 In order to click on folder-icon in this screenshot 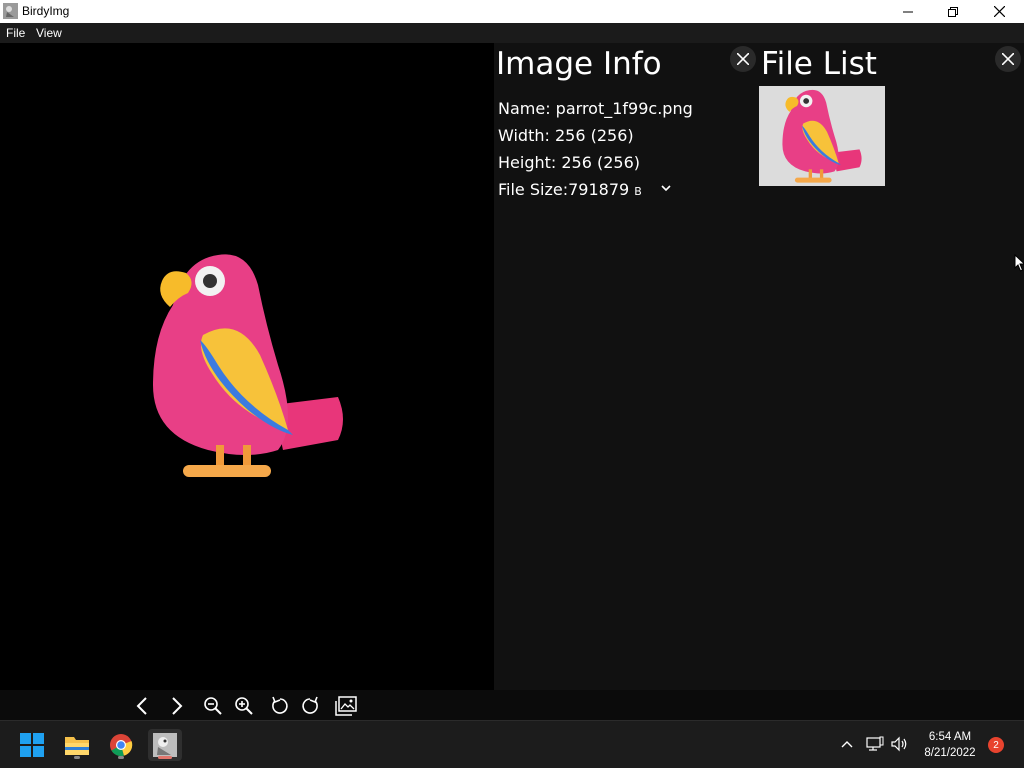, I will do `click(77, 746)`.